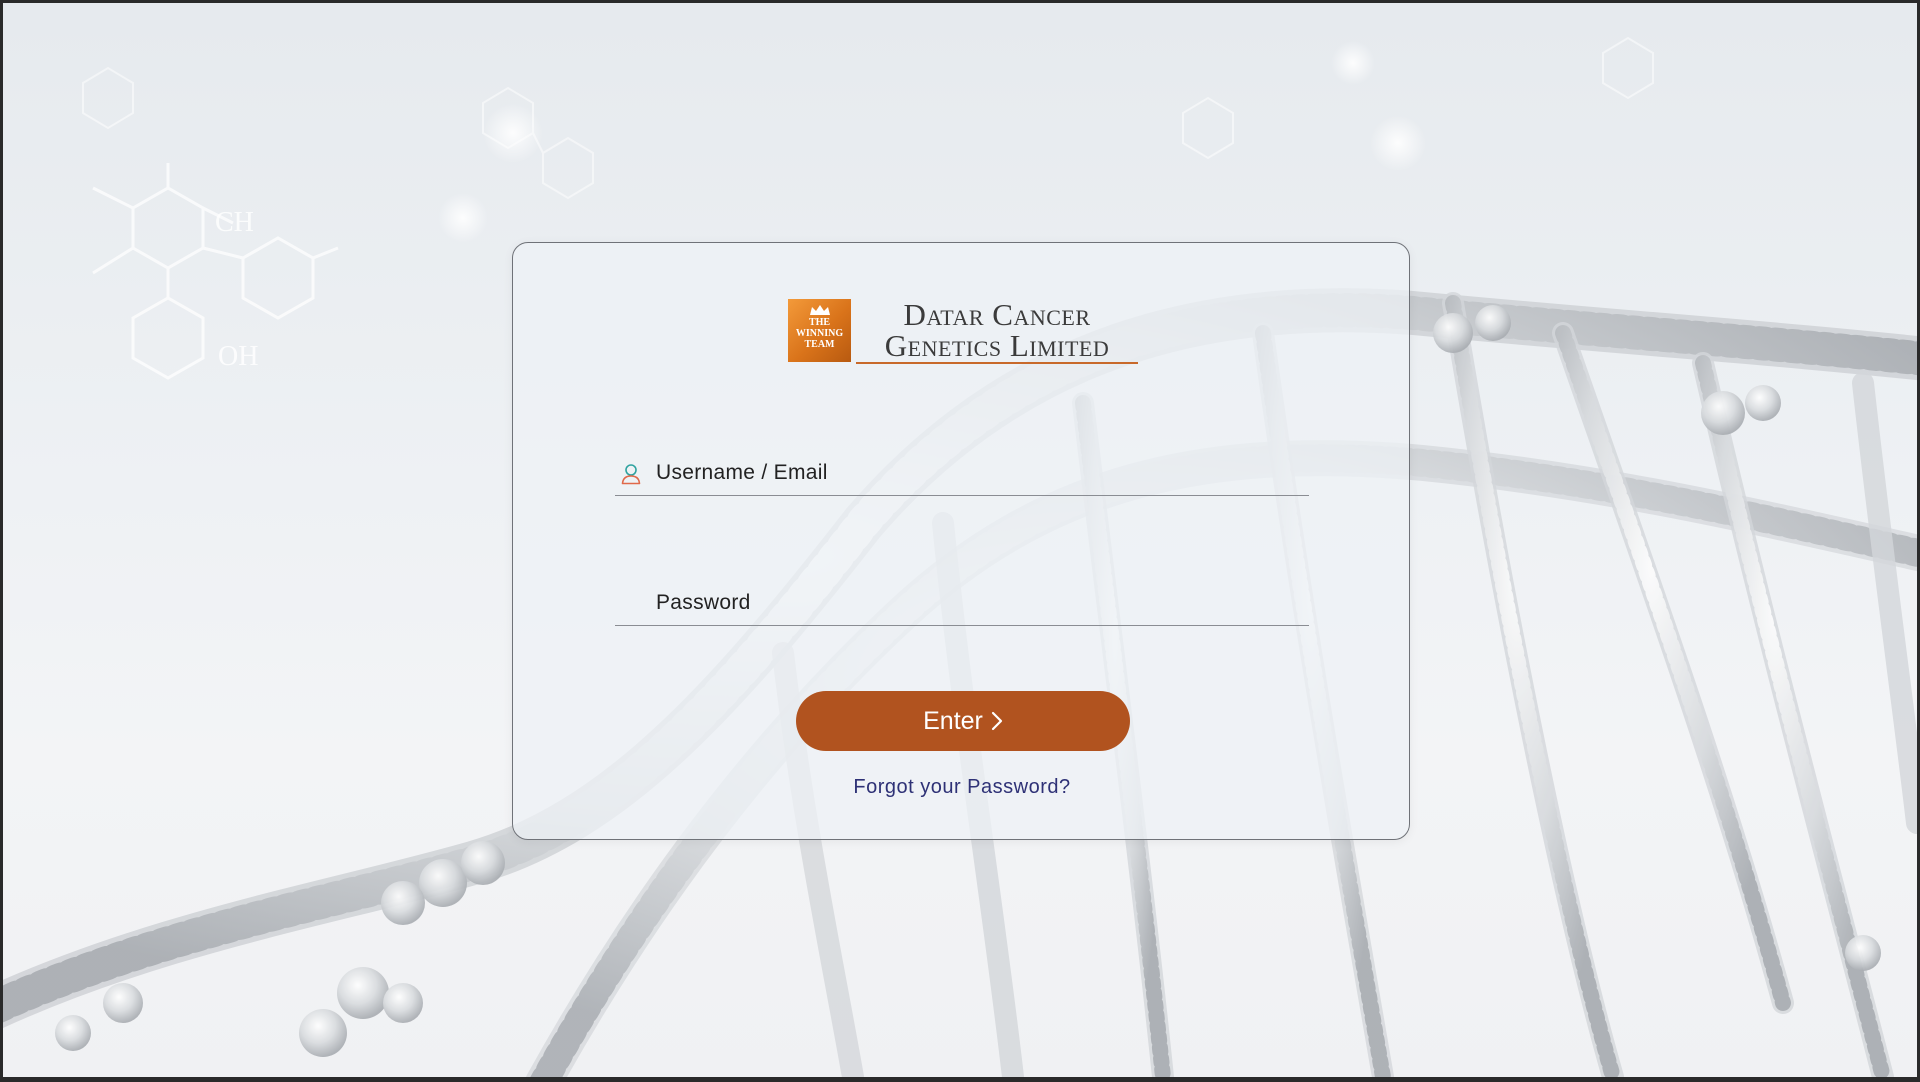 This screenshot has height=1082, width=1920. Describe the element at coordinates (234, 222) in the screenshot. I see `svg-text: CH` at that location.